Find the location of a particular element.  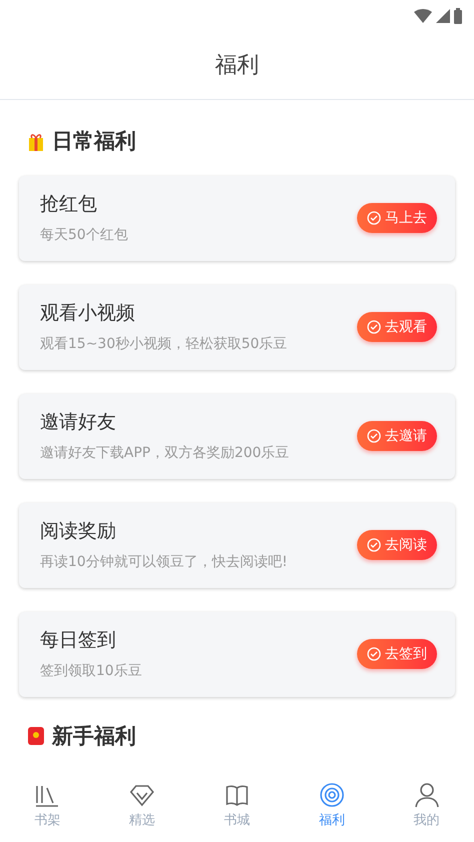

tab-bar-item: 福利 is located at coordinates (332, 806).